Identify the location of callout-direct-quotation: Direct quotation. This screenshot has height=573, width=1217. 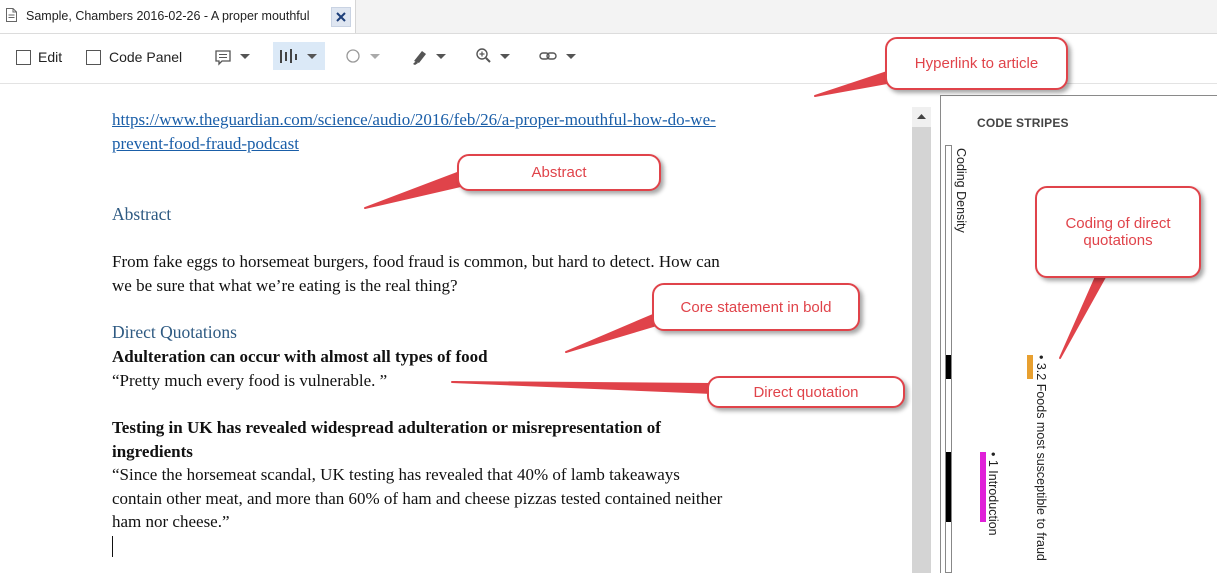
(806, 392).